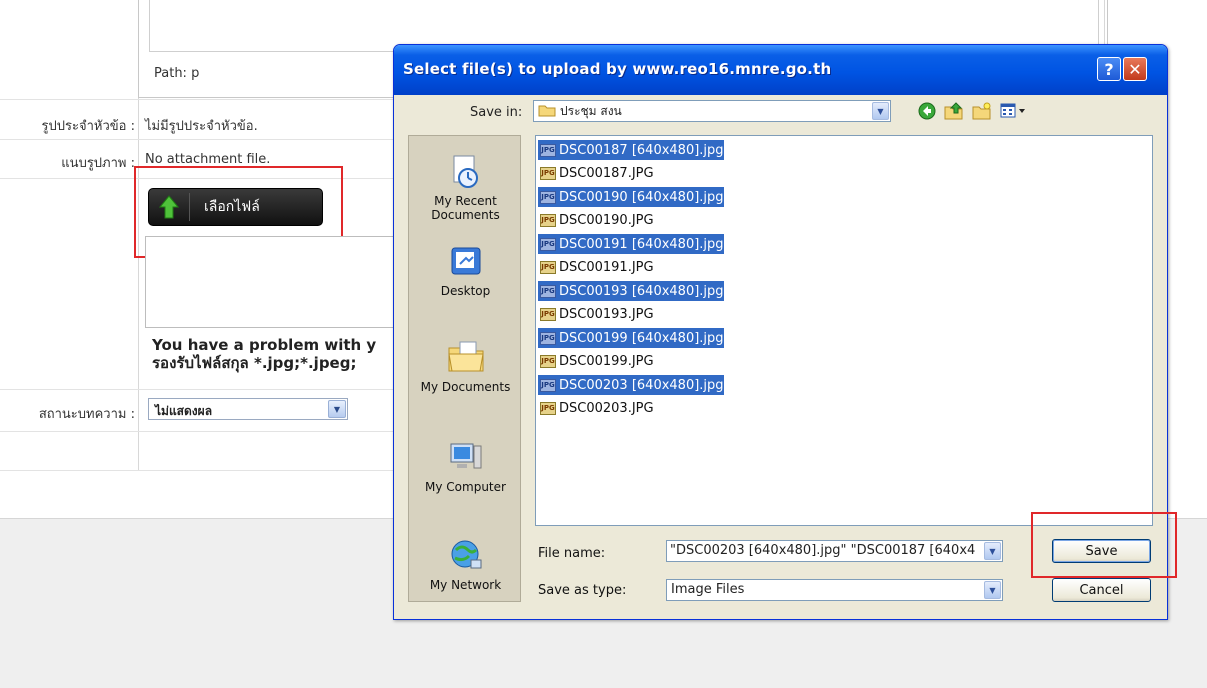 This screenshot has height=688, width=1207. Describe the element at coordinates (834, 590) in the screenshot. I see `save-as-type-dropdown: Image Files ▼` at that location.